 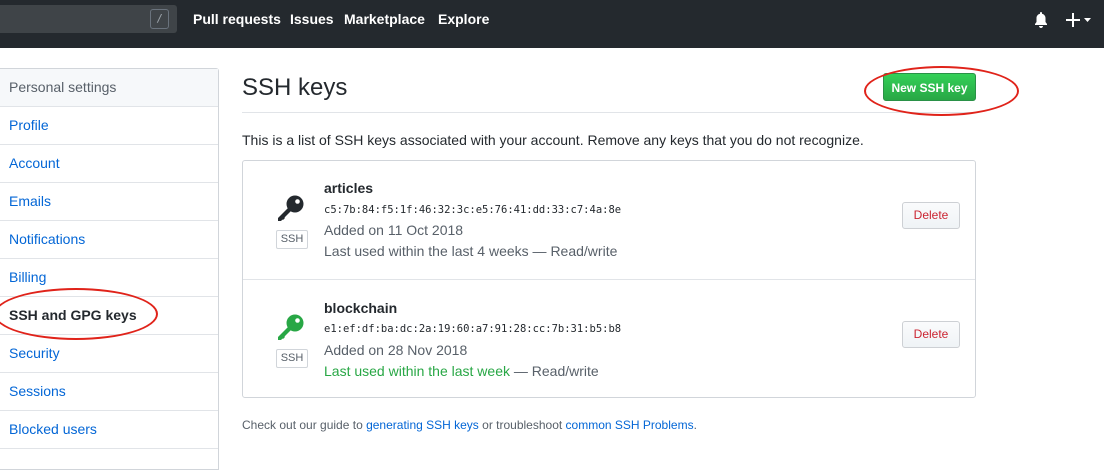 I want to click on page-title: SSH keys, so click(x=295, y=87).